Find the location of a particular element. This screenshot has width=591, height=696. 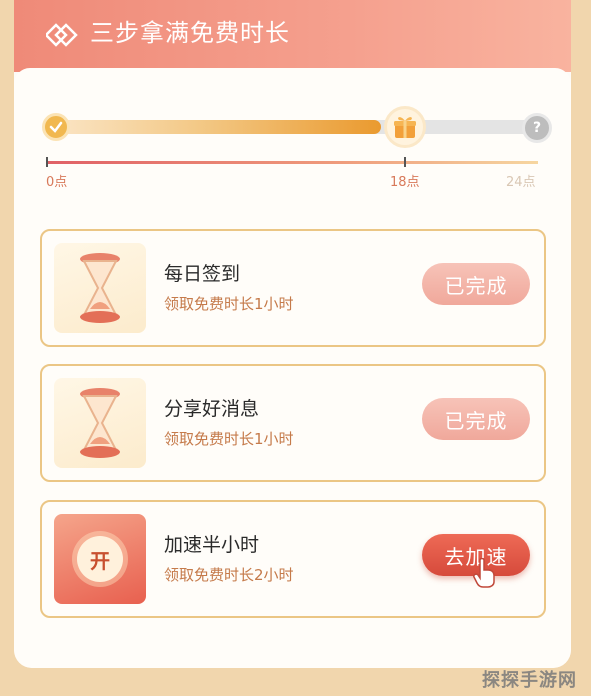

ruler-label-mid: 18点 is located at coordinates (405, 182).